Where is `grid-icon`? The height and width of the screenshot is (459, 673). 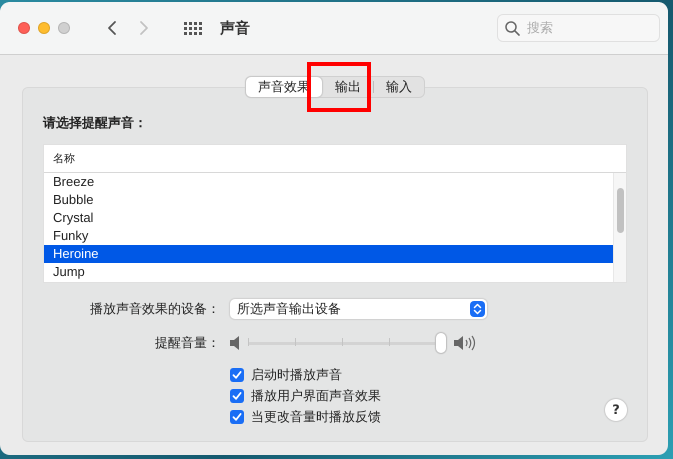 grid-icon is located at coordinates (193, 28).